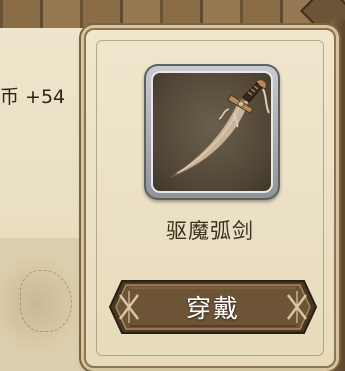 The height and width of the screenshot is (371, 345). I want to click on item-slot, so click(212, 132).